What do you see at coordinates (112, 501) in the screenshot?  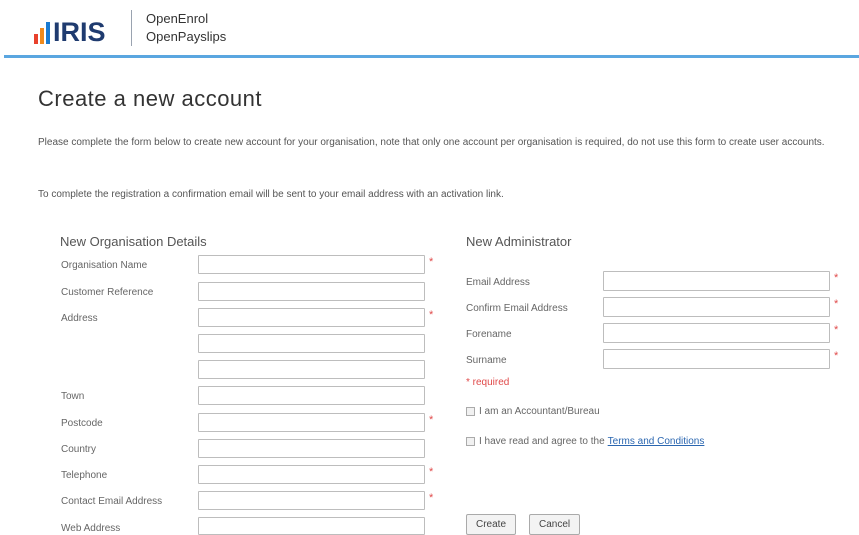 I see `contact-email-label: Contact Email Address` at bounding box center [112, 501].